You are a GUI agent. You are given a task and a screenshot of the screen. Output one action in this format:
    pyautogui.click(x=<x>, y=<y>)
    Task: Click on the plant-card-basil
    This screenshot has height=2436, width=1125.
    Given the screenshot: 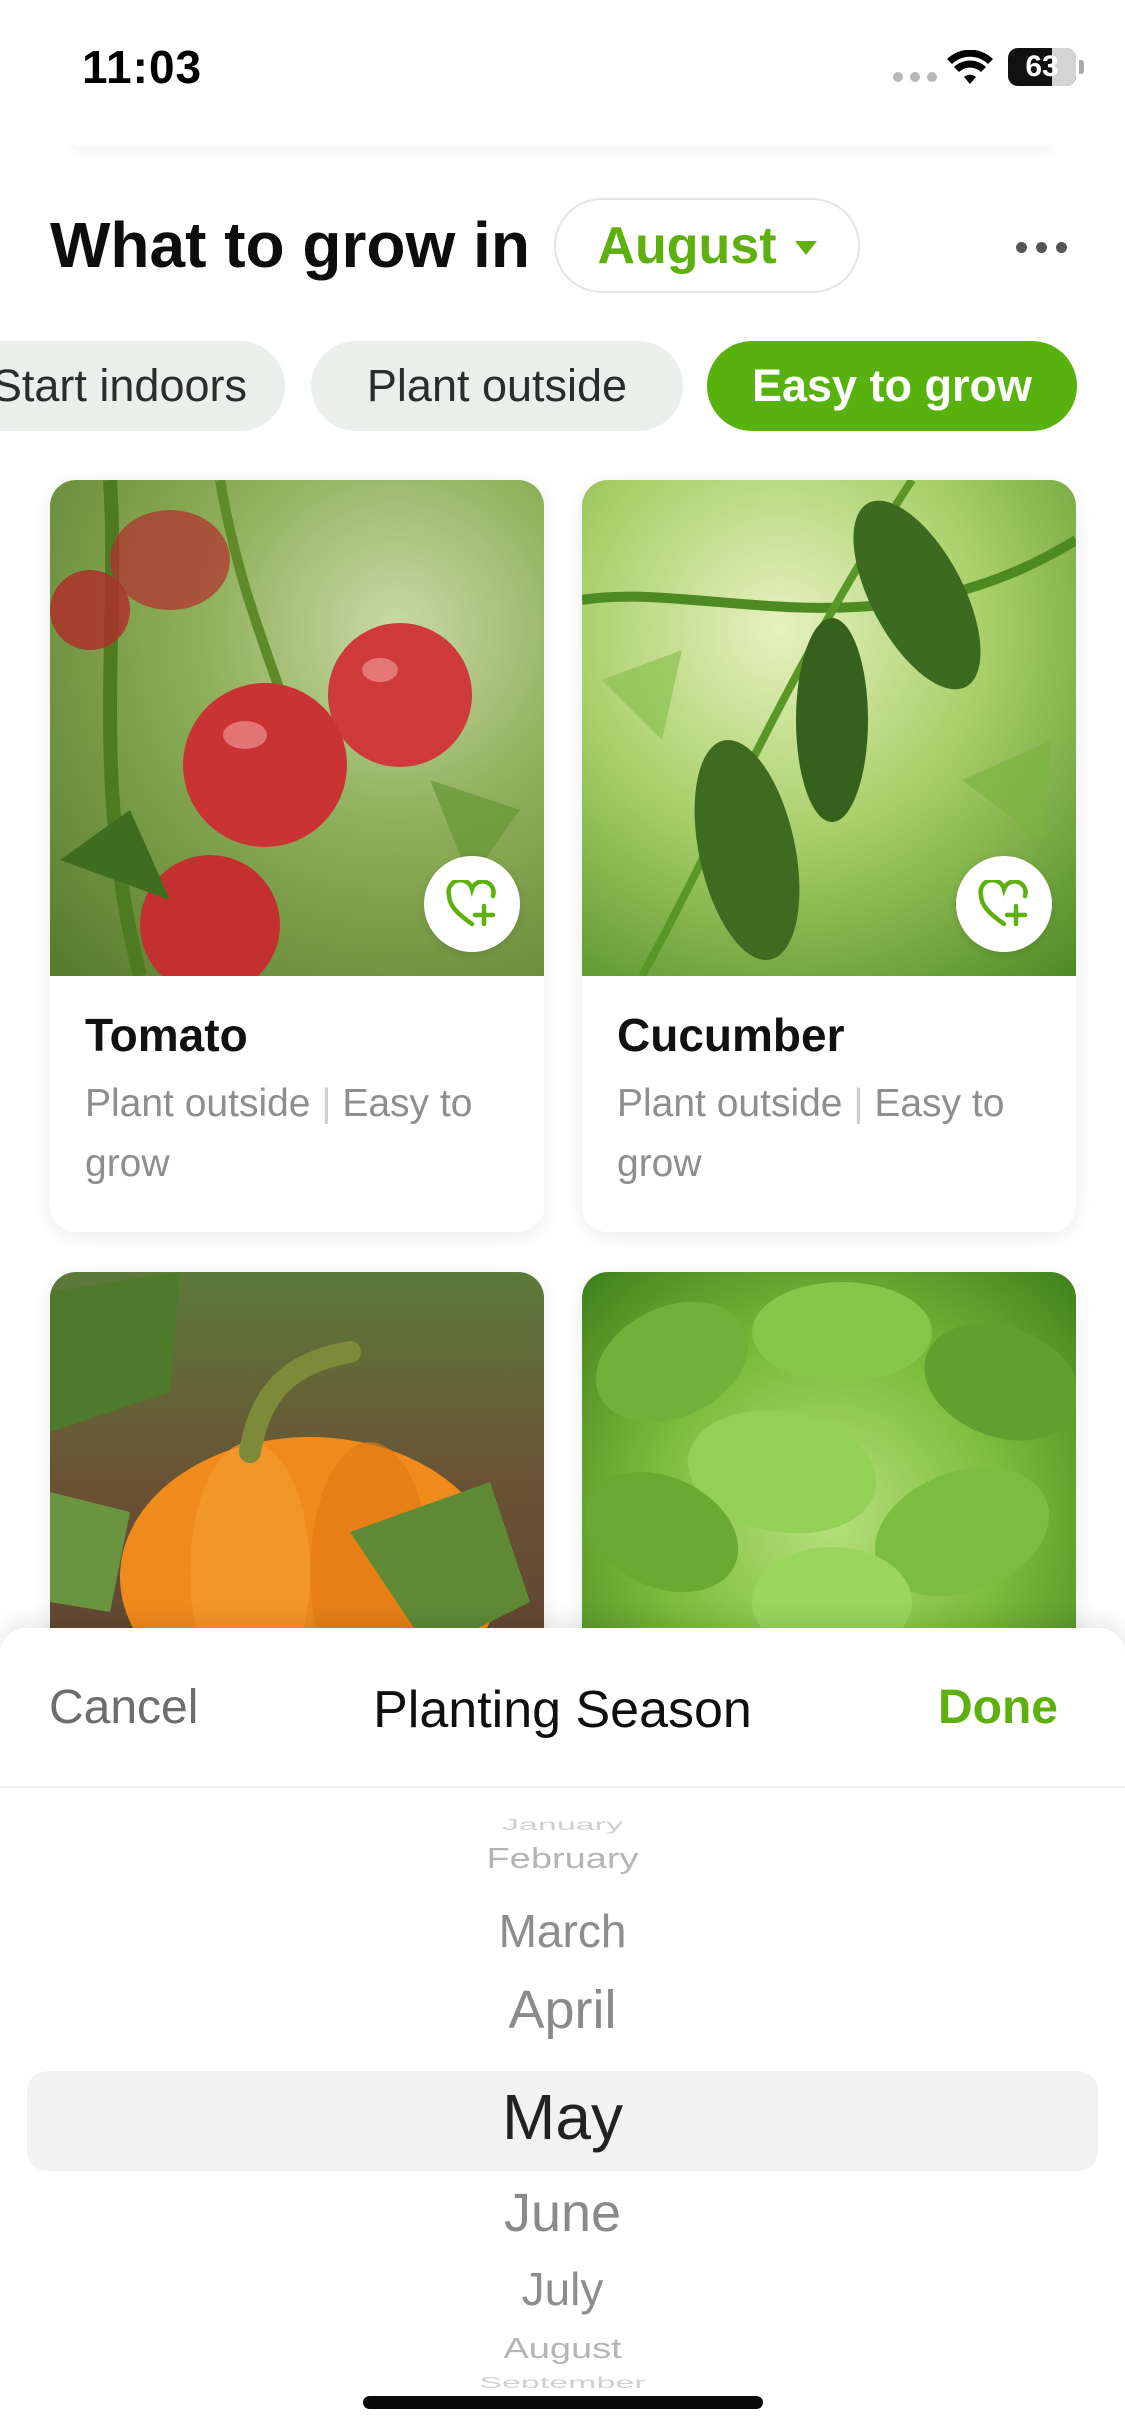 What is the action you would take?
    pyautogui.click(x=829, y=1472)
    